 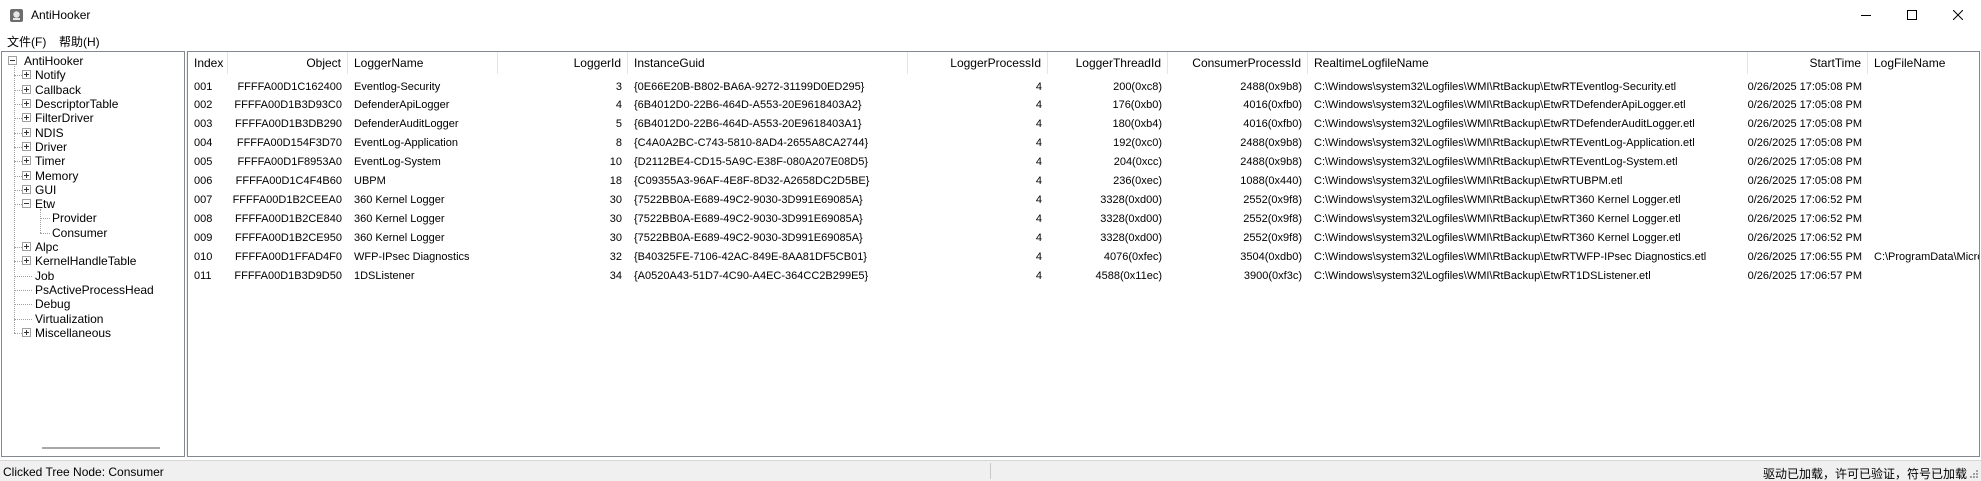 I want to click on cell-object: FFFFA00D1B3D93C0, so click(x=288, y=105).